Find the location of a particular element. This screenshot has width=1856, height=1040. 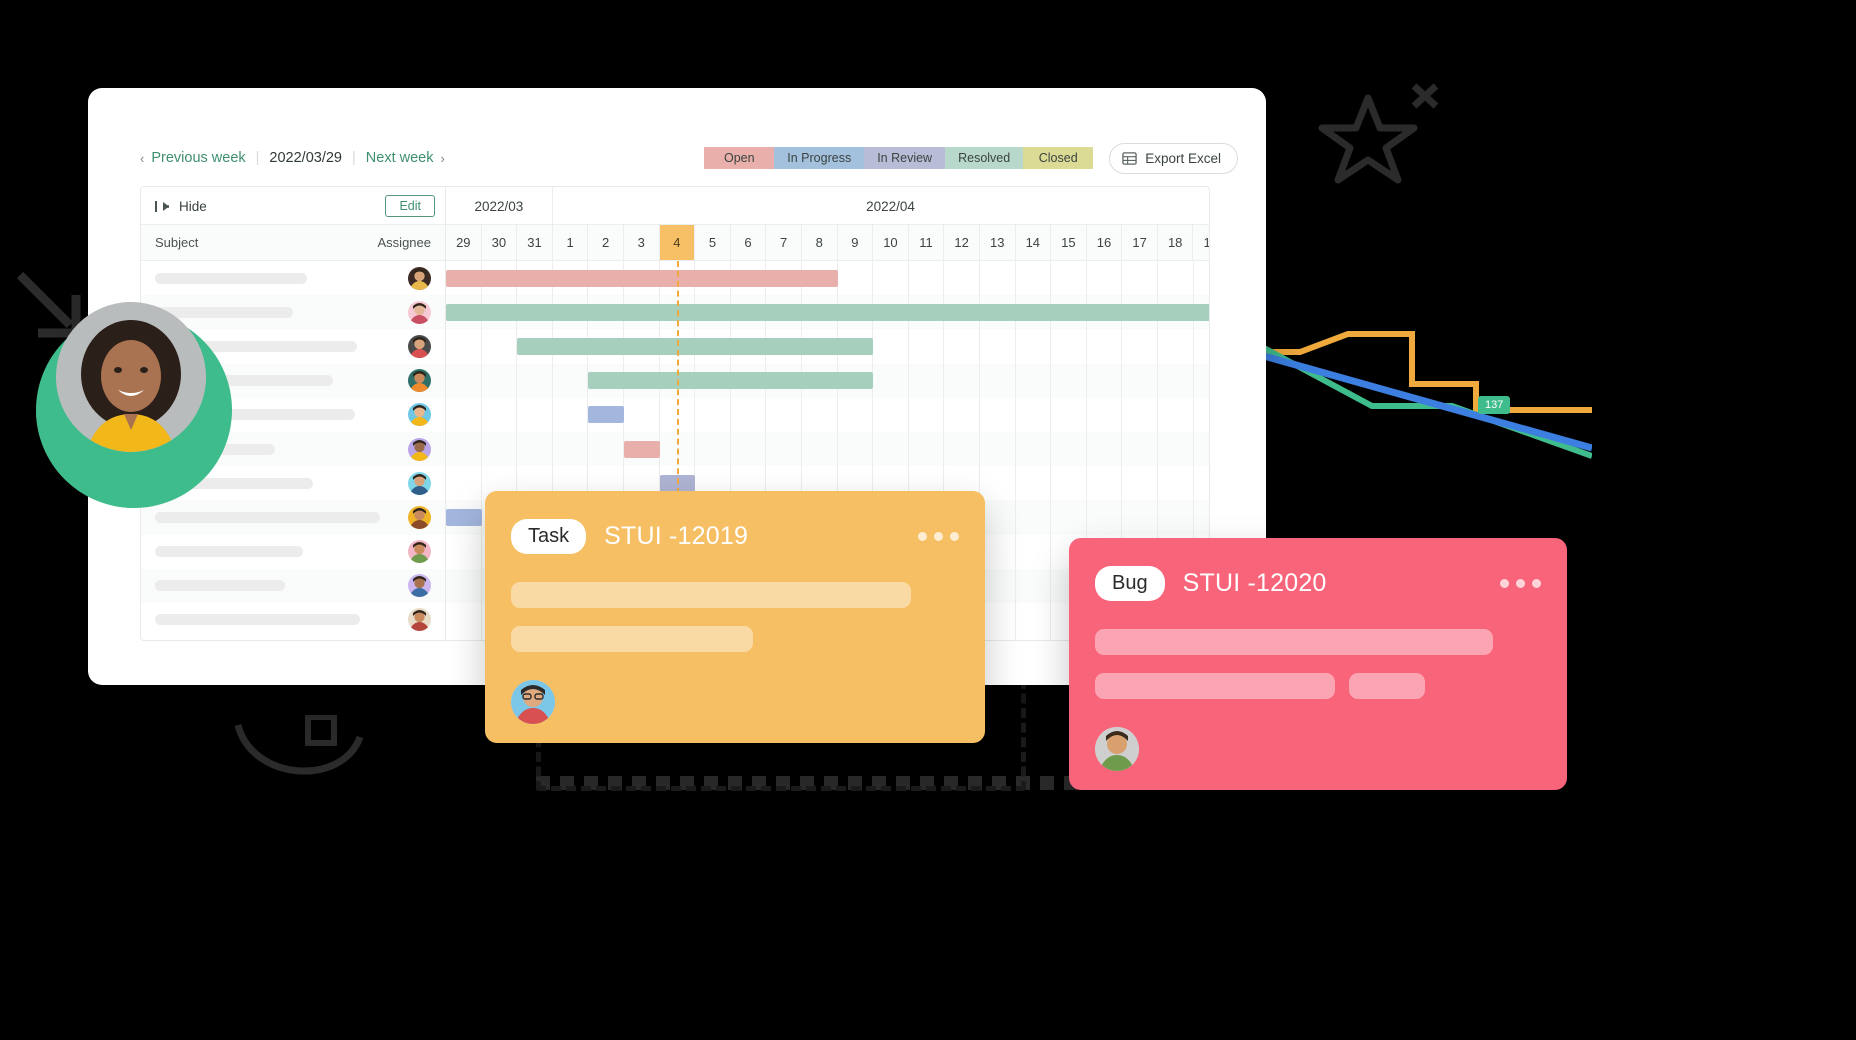

decor-line-chart is located at coordinates (1427, 395).